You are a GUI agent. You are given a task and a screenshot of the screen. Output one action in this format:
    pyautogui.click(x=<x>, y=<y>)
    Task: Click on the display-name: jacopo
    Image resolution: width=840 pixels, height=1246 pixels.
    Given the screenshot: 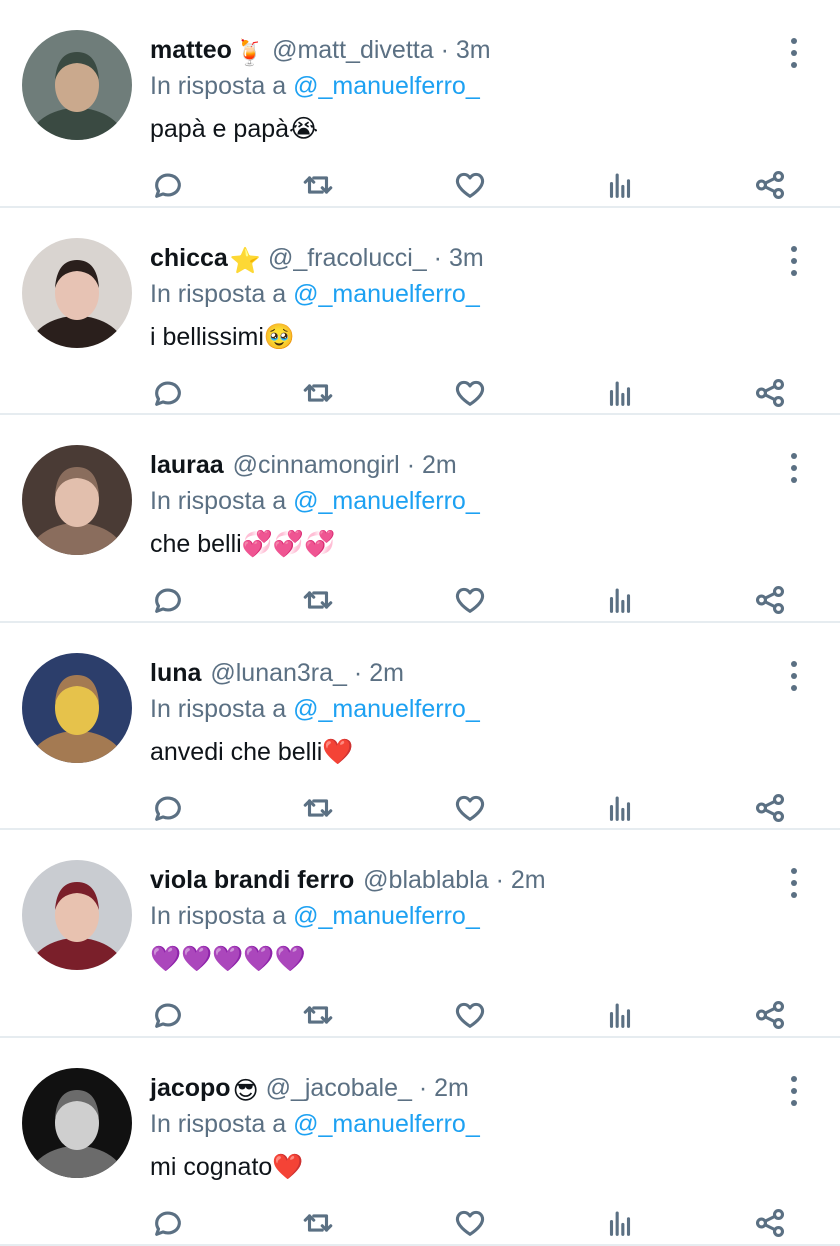 What is the action you would take?
    pyautogui.click(x=190, y=1088)
    